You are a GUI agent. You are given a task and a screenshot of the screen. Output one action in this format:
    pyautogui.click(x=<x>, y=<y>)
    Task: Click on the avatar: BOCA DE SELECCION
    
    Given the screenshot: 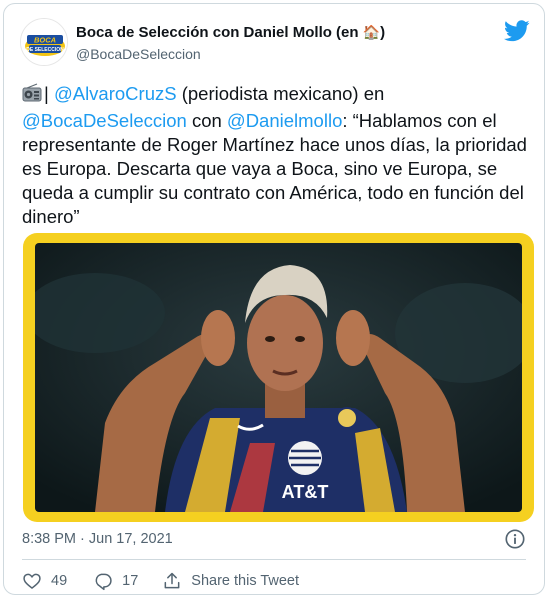 What is the action you would take?
    pyautogui.click(x=44, y=42)
    